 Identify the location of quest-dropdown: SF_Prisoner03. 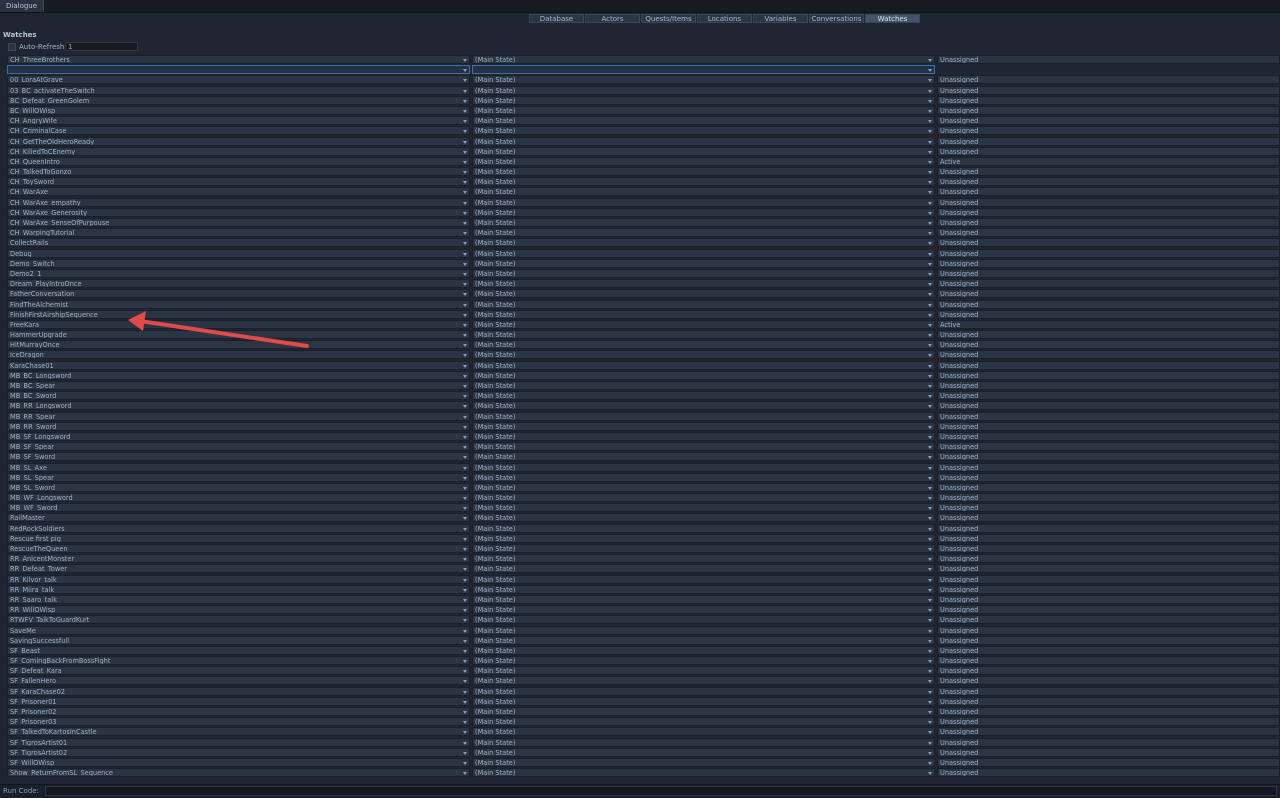
(238, 722).